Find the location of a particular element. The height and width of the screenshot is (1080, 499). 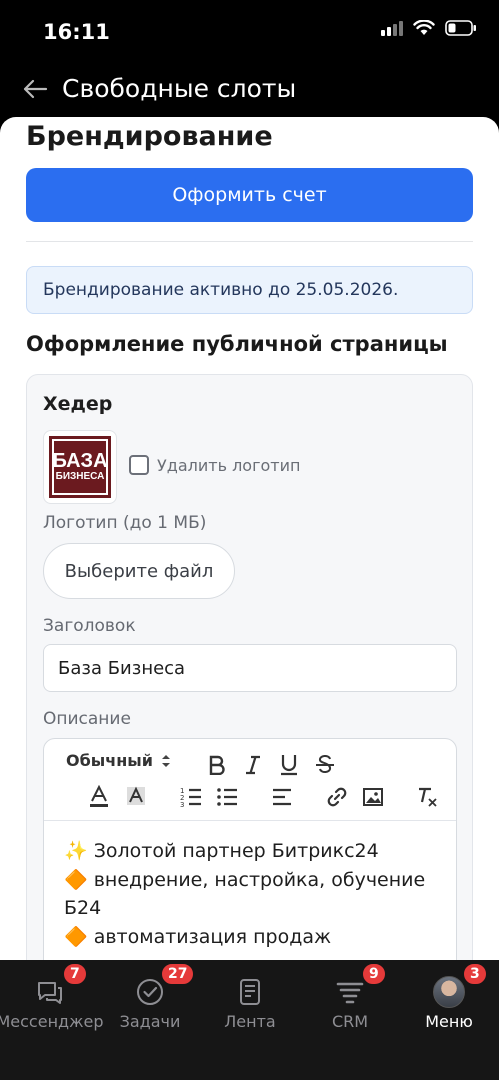

public-page-title: Оформление публичной страницы is located at coordinates (237, 344).